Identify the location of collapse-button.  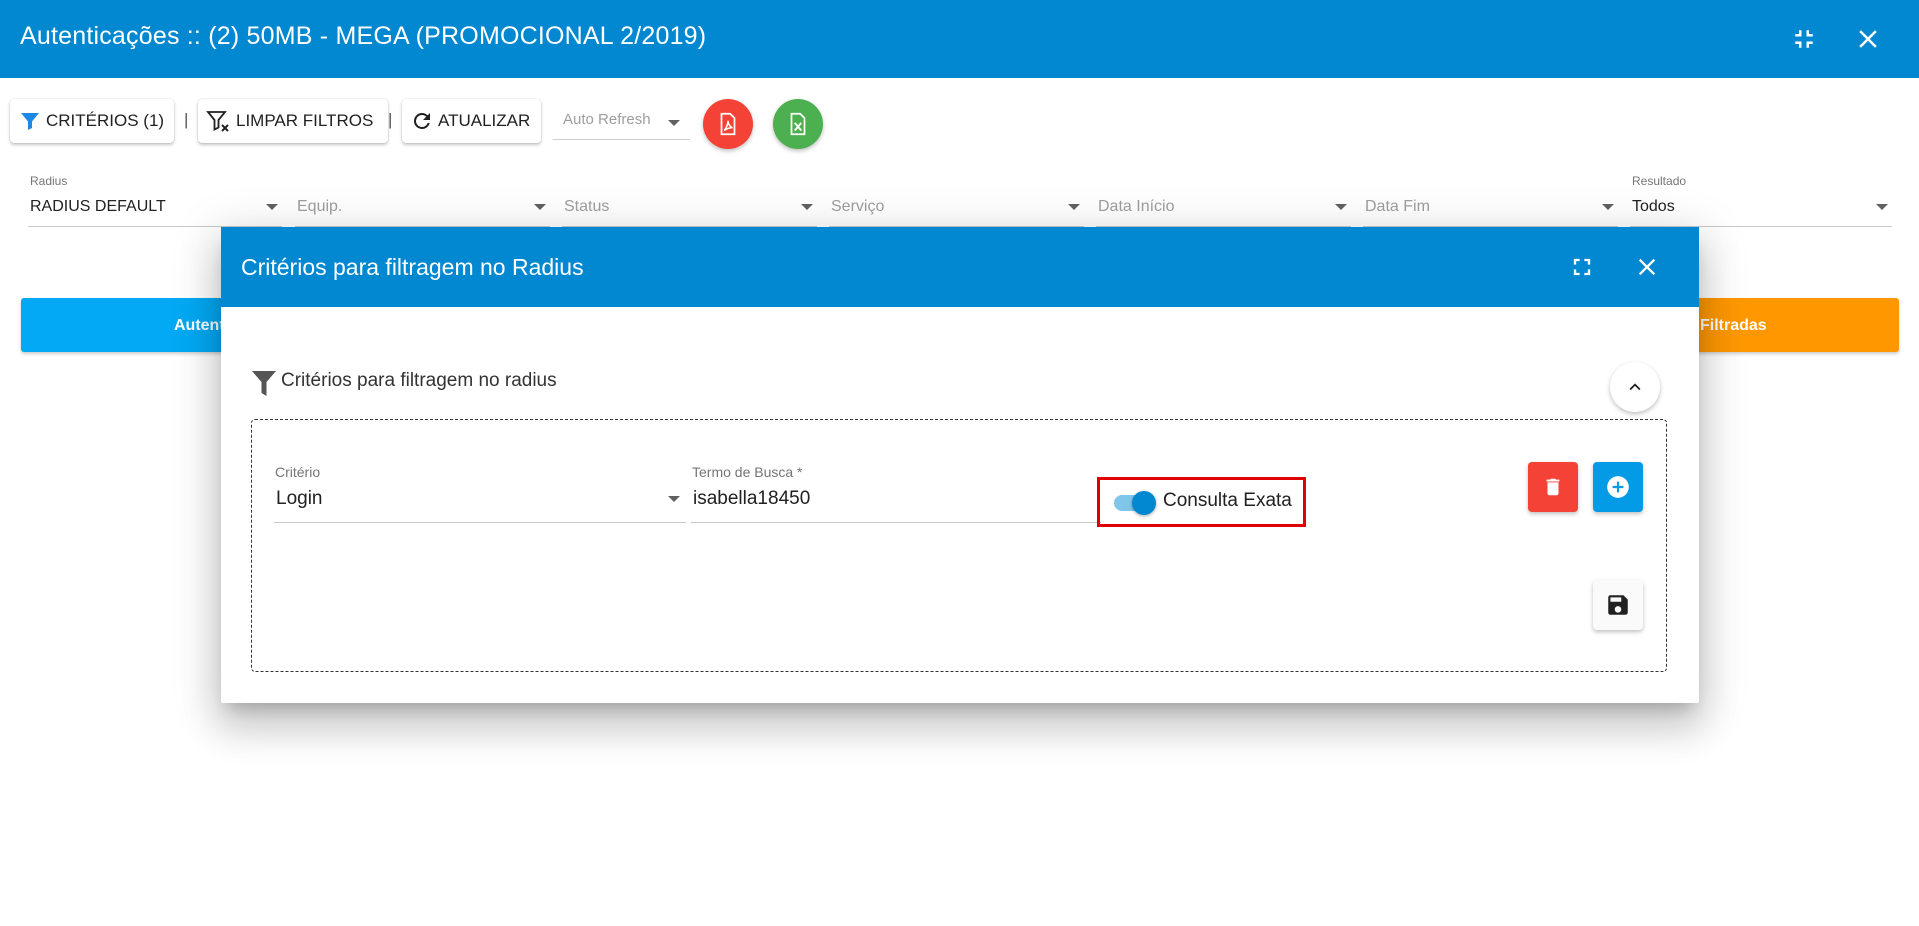
(1635, 387).